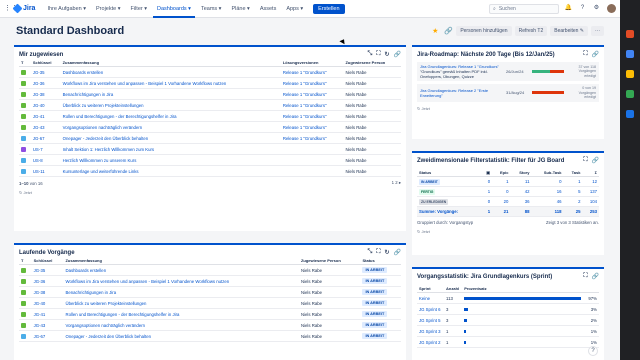  Describe the element at coordinates (547, 191) in the screenshot. I see `count-cell: 16` at that location.